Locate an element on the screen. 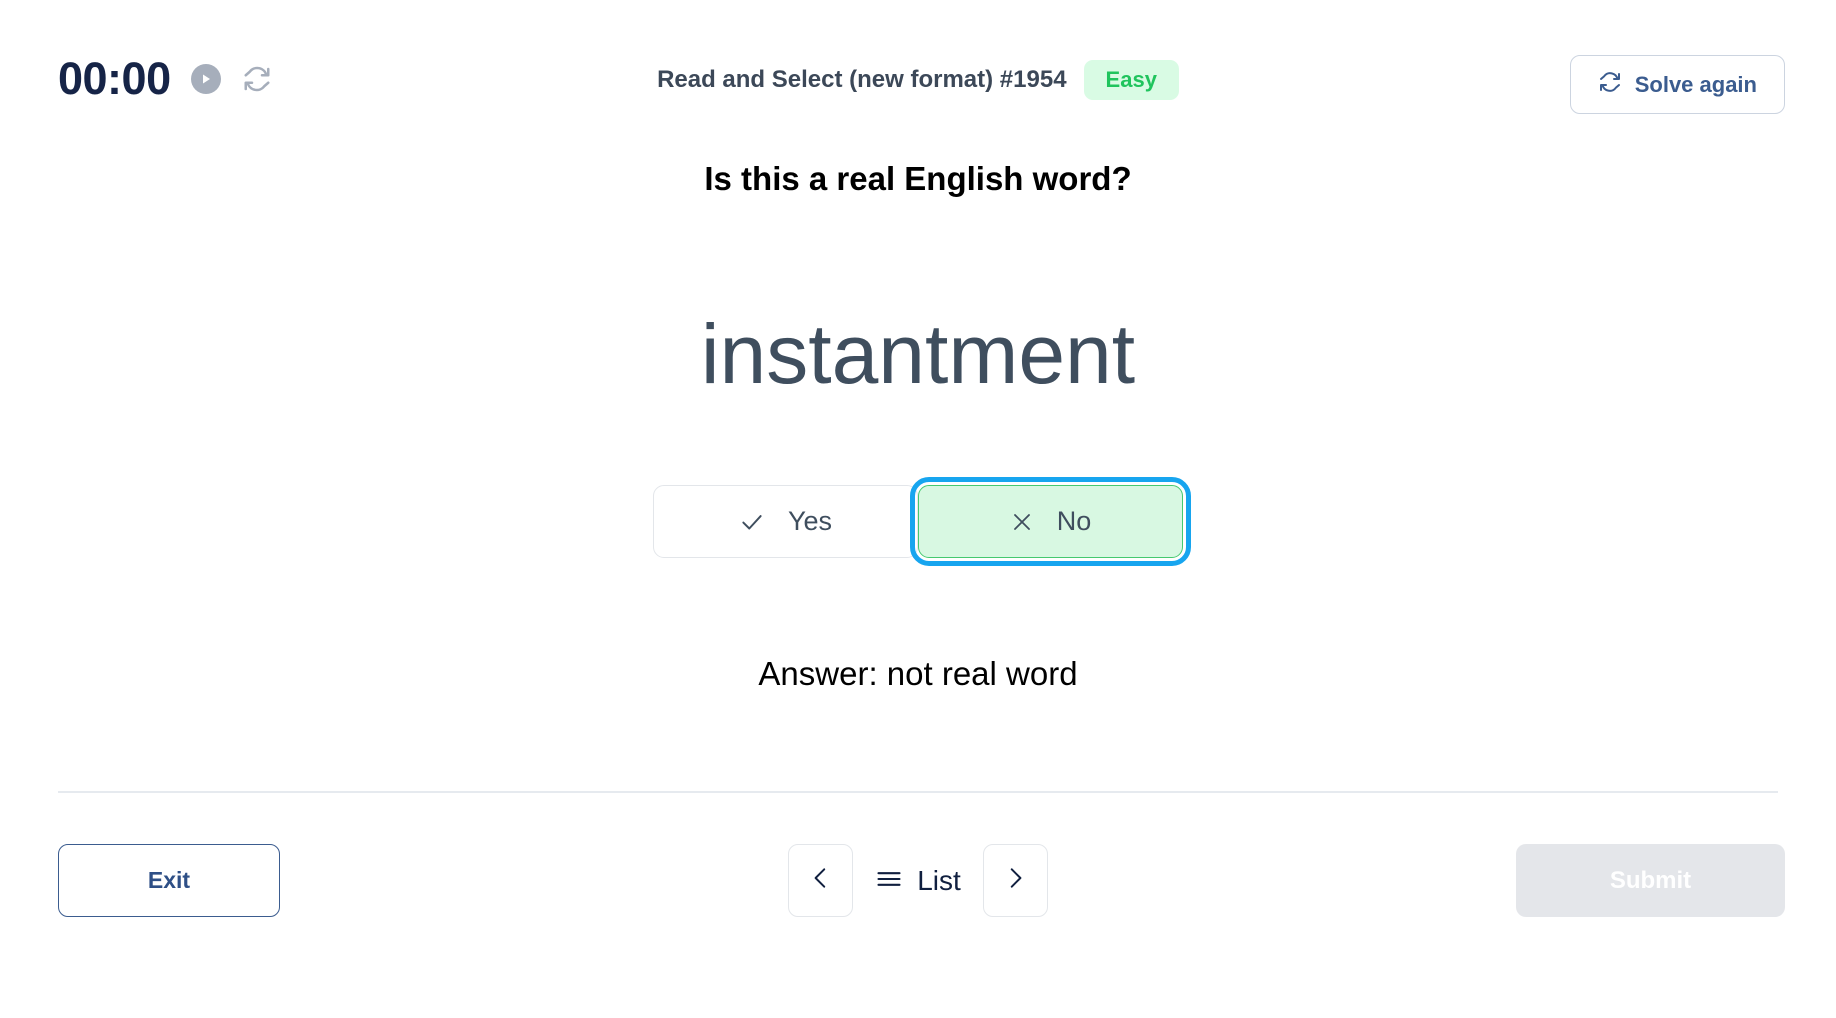 This screenshot has width=1836, height=1018. chevron-left-icon is located at coordinates (821, 880).